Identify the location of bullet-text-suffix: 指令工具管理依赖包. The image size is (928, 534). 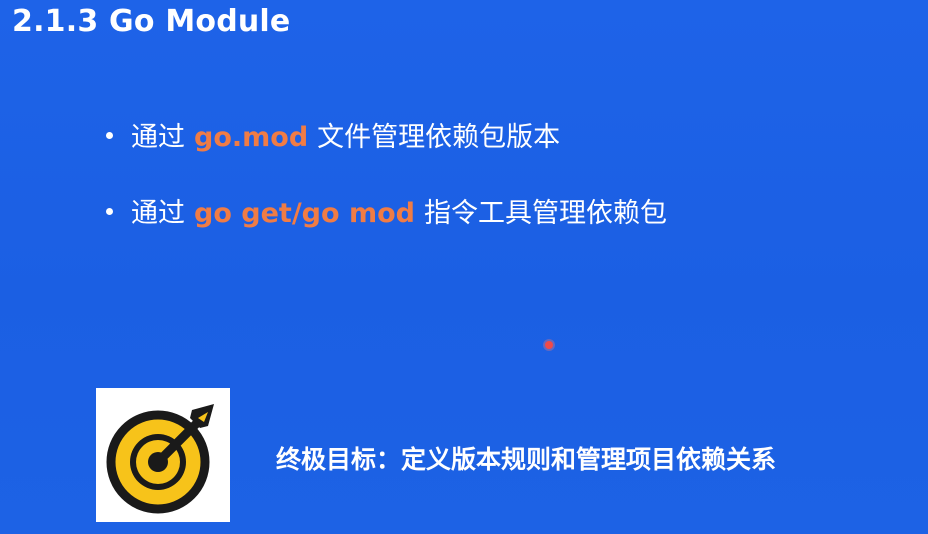
(545, 213).